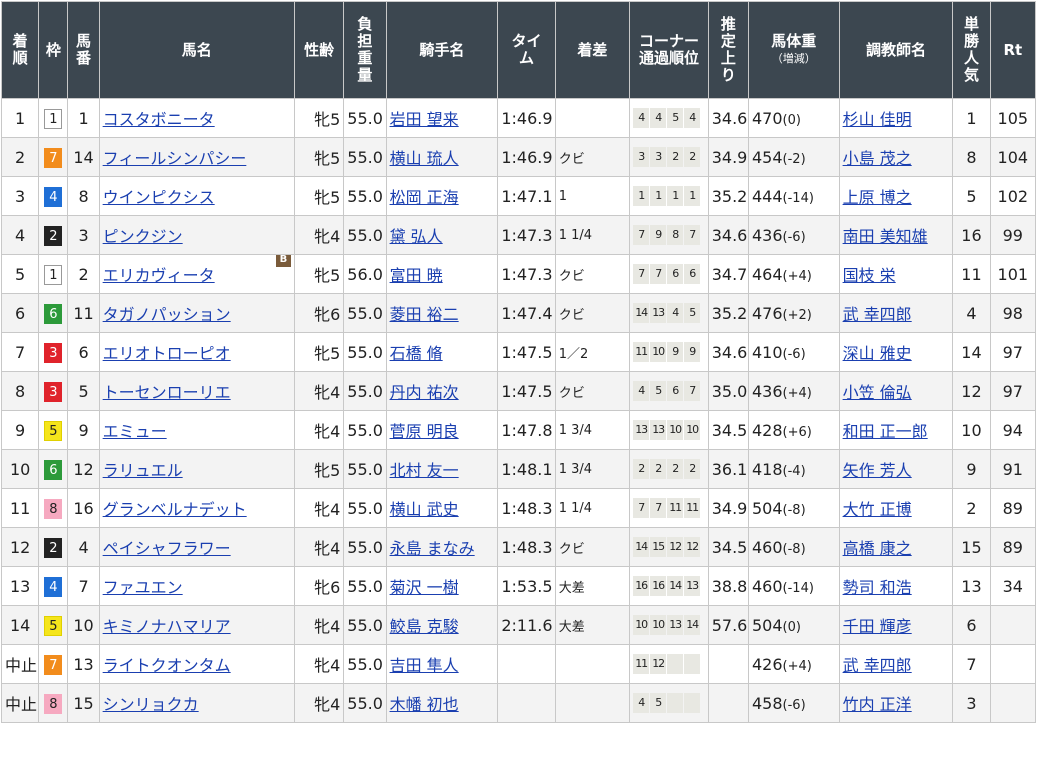 The width and height of the screenshot is (1037, 769). Describe the element at coordinates (416, 353) in the screenshot. I see `jockey-name-link: 石橋 脩` at that location.